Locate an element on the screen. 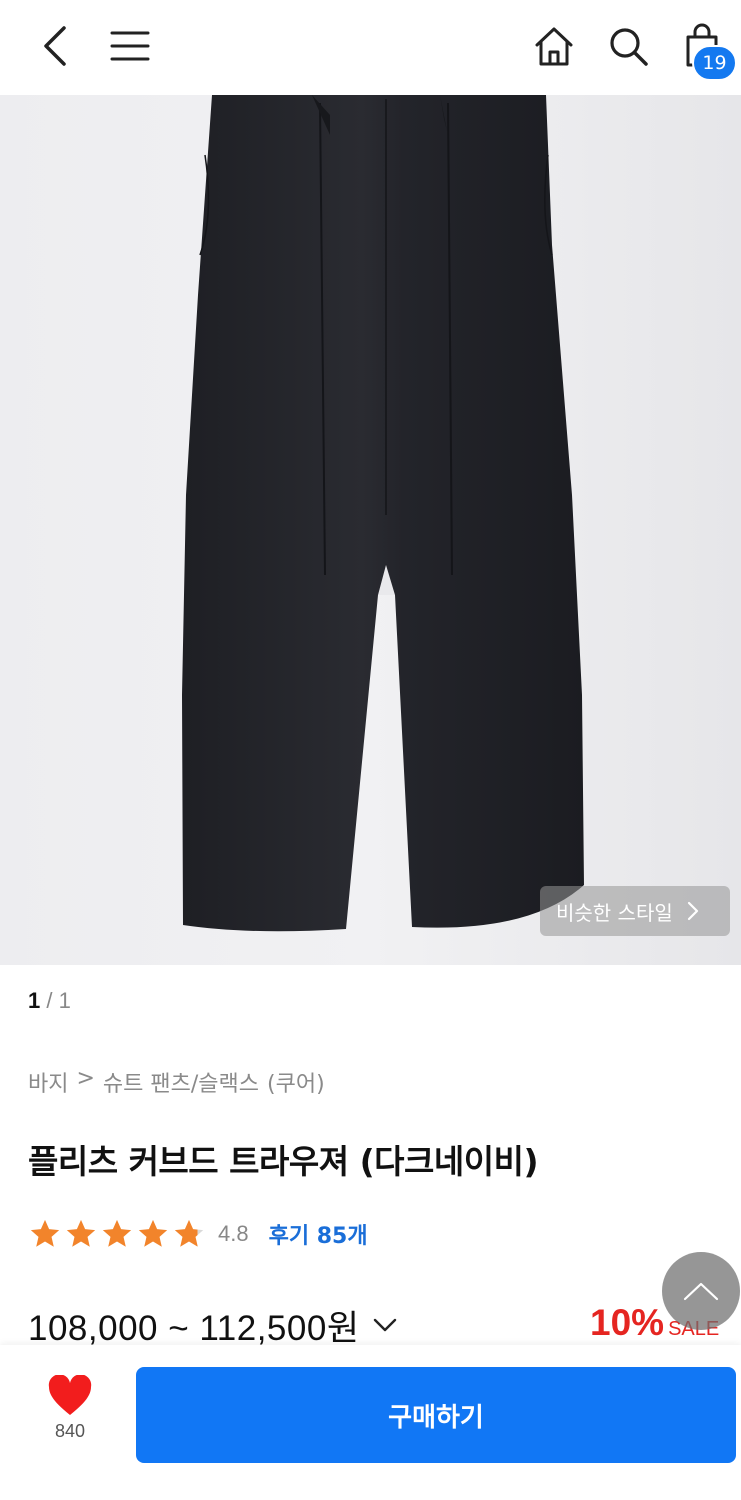  search-button is located at coordinates (628, 46).